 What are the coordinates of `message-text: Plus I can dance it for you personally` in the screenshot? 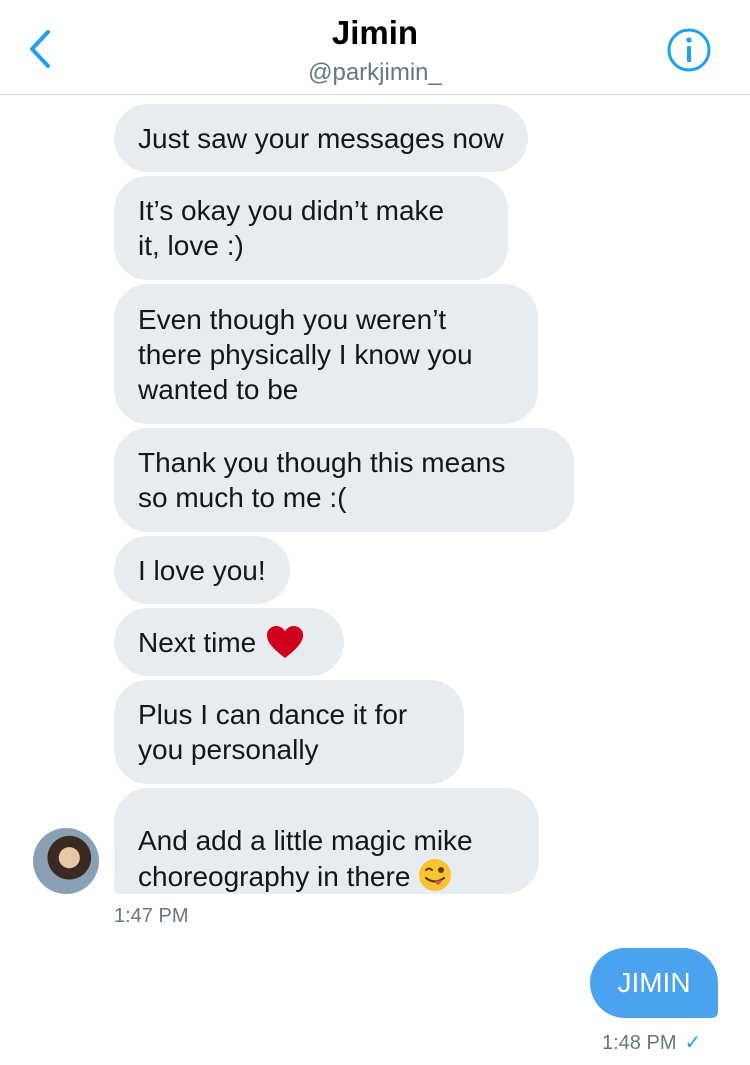 It's located at (273, 732).